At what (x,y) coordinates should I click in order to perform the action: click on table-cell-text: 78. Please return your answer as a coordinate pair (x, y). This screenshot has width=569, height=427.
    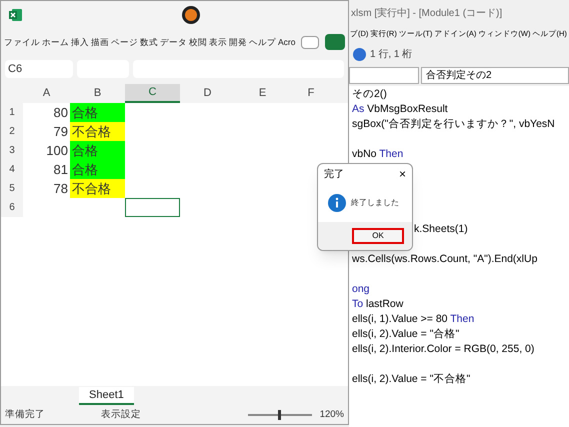
    Looking at the image, I should click on (60, 189).